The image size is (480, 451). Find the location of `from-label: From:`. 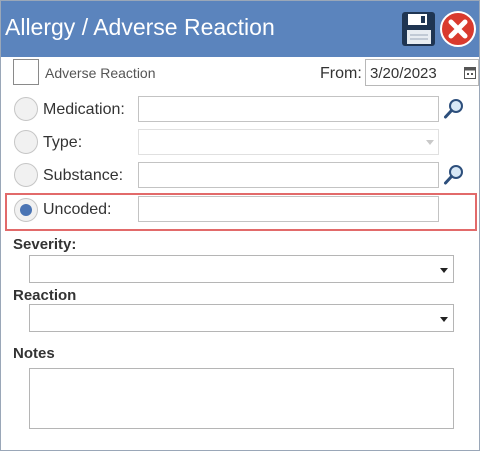

from-label: From: is located at coordinates (341, 73).